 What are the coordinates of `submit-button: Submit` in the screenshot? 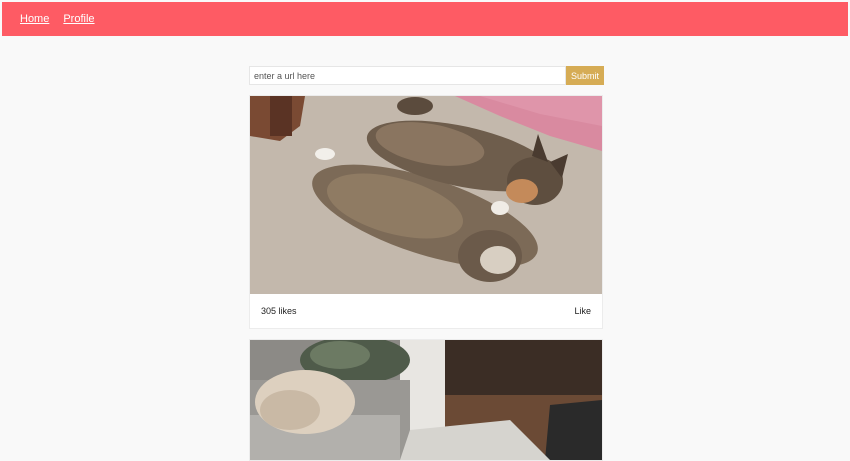 It's located at (585, 75).